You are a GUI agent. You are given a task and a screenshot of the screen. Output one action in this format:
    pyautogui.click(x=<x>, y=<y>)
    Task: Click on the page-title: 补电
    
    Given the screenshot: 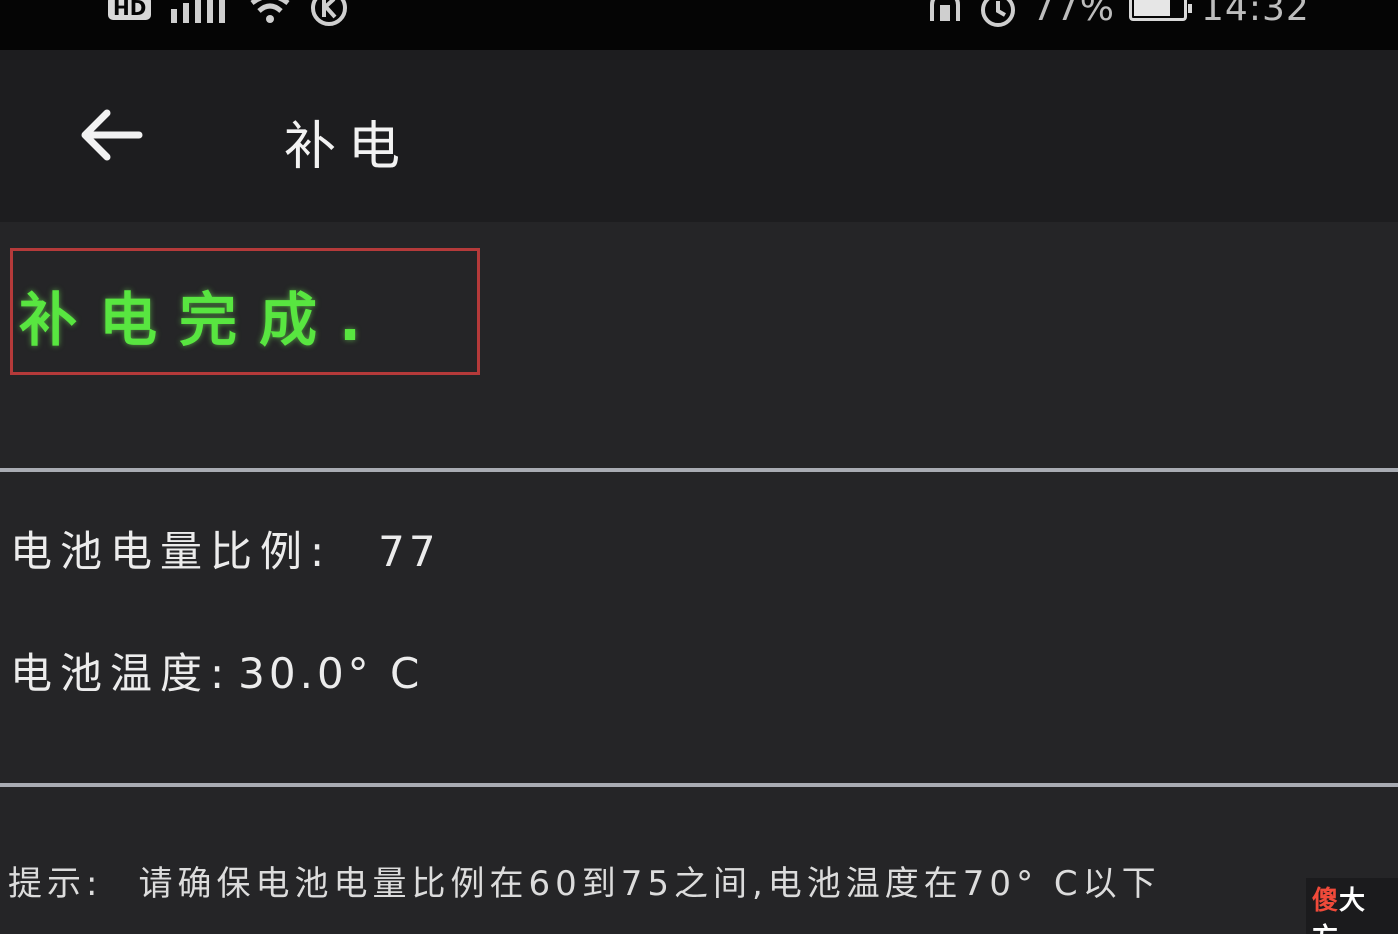 What is the action you would take?
    pyautogui.click(x=348, y=147)
    